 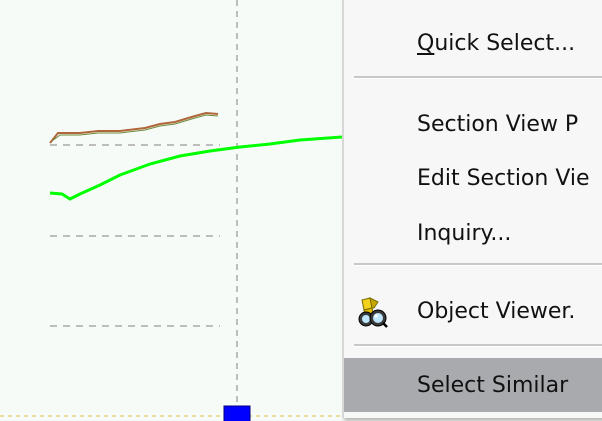 What do you see at coordinates (493, 385) in the screenshot?
I see `menu-item-label: Select Similar` at bounding box center [493, 385].